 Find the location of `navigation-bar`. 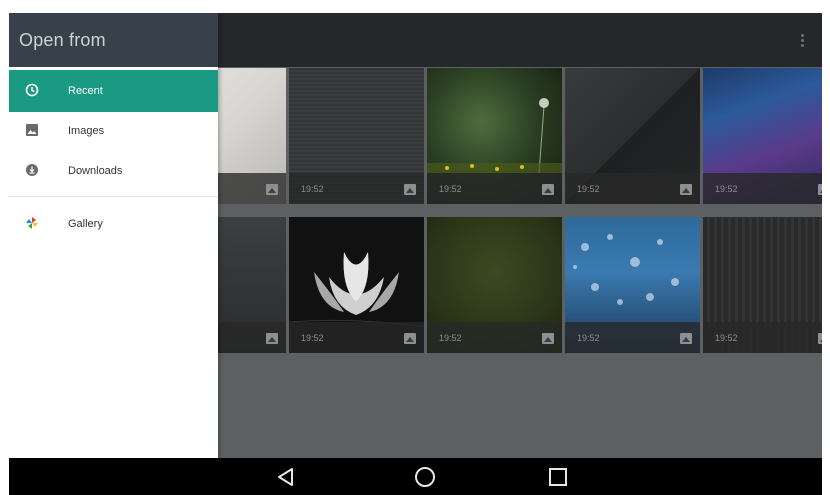

navigation-bar is located at coordinates (415, 476).